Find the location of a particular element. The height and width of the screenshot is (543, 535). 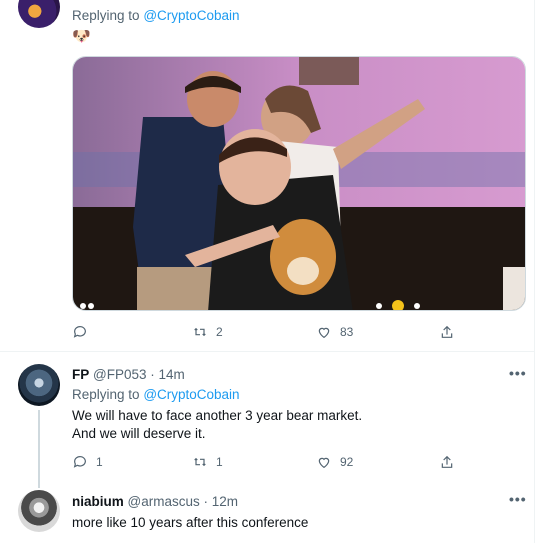

retweet-count: 2 is located at coordinates (219, 332).